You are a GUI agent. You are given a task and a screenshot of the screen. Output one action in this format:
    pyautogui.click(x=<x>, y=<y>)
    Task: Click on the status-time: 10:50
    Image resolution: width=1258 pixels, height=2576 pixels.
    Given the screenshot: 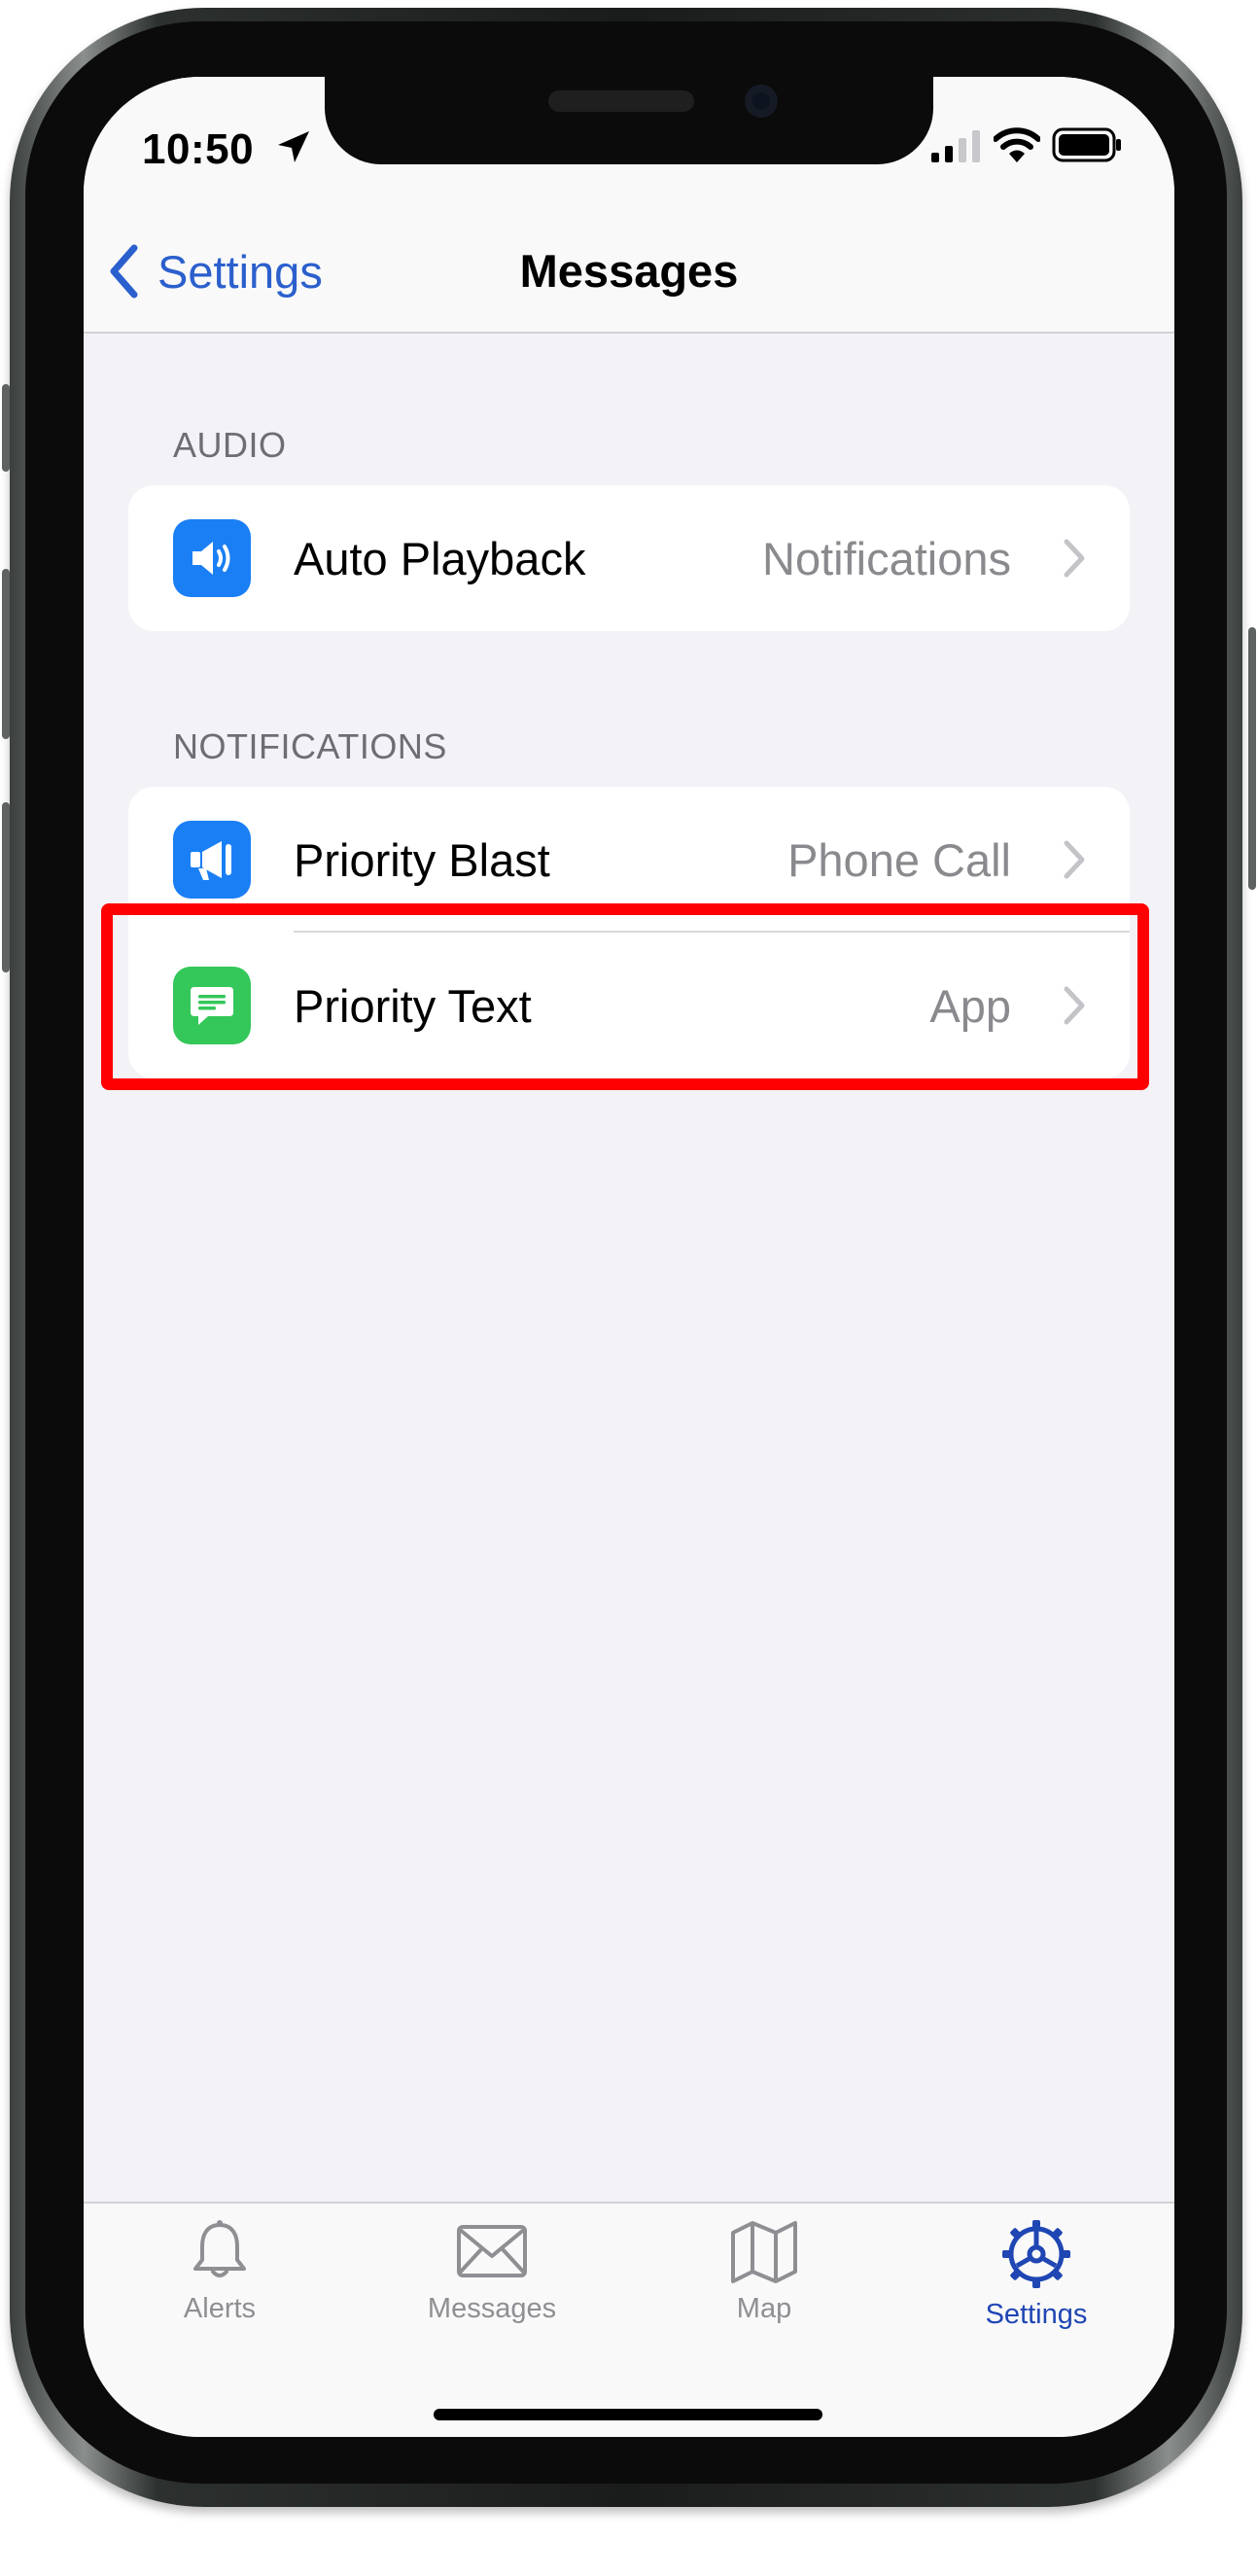 What is the action you would take?
    pyautogui.click(x=199, y=149)
    